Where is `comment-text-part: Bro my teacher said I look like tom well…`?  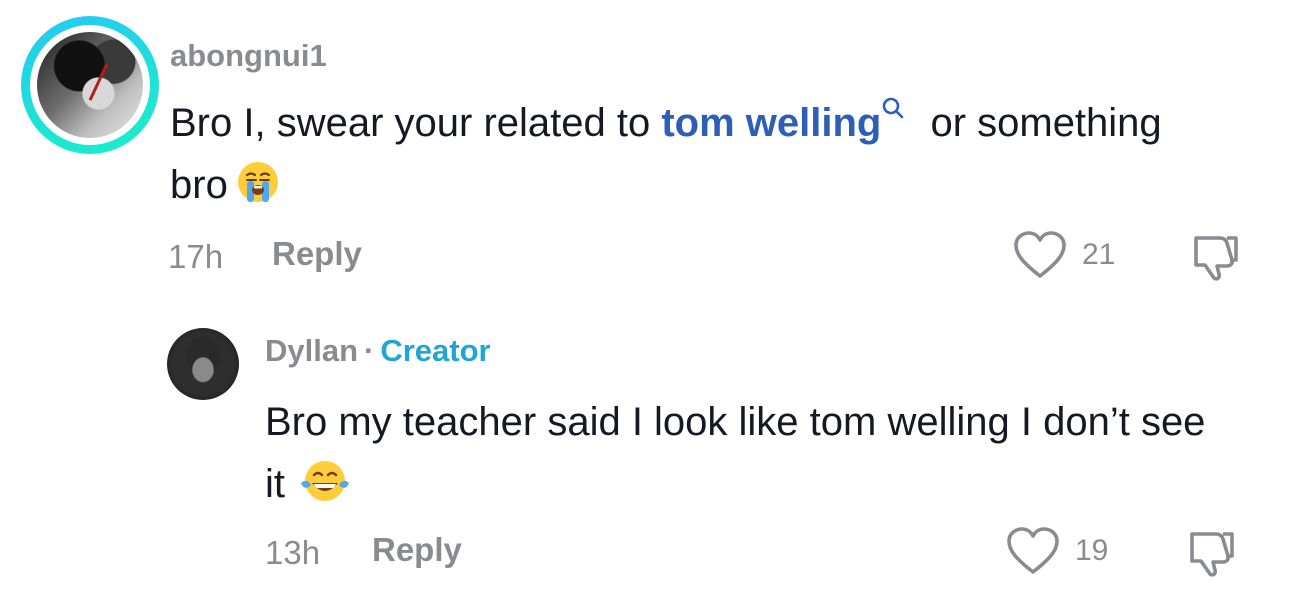
comment-text-part: Bro my teacher said I look like tom well… is located at coordinates (735, 453).